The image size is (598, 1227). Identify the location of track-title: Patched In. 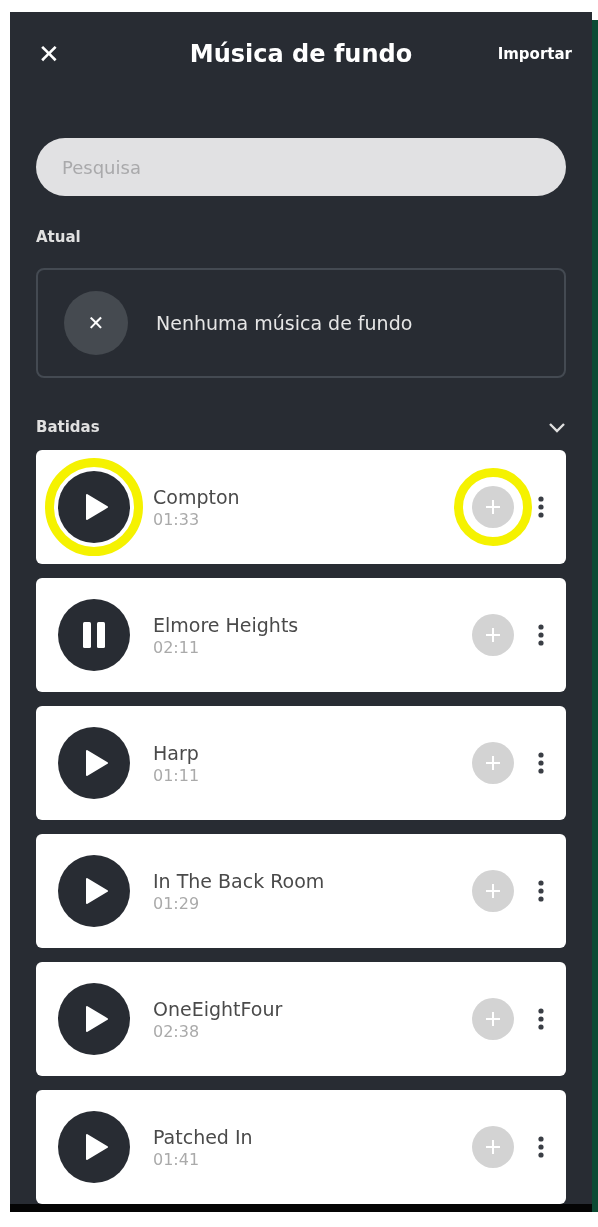
(203, 1136).